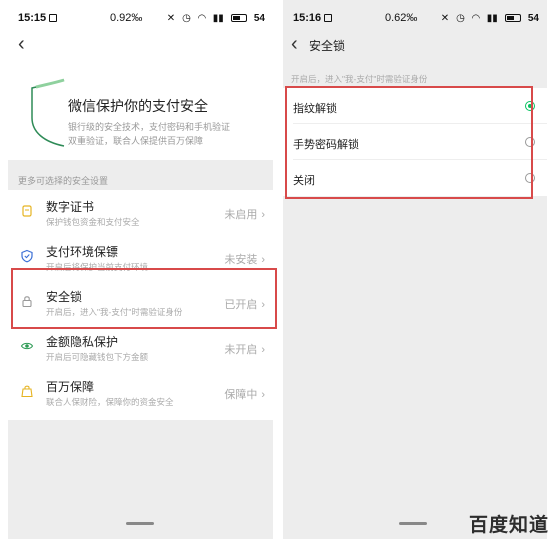  Describe the element at coordinates (244, 350) in the screenshot. I see `item-status: 未开启 ›` at that location.